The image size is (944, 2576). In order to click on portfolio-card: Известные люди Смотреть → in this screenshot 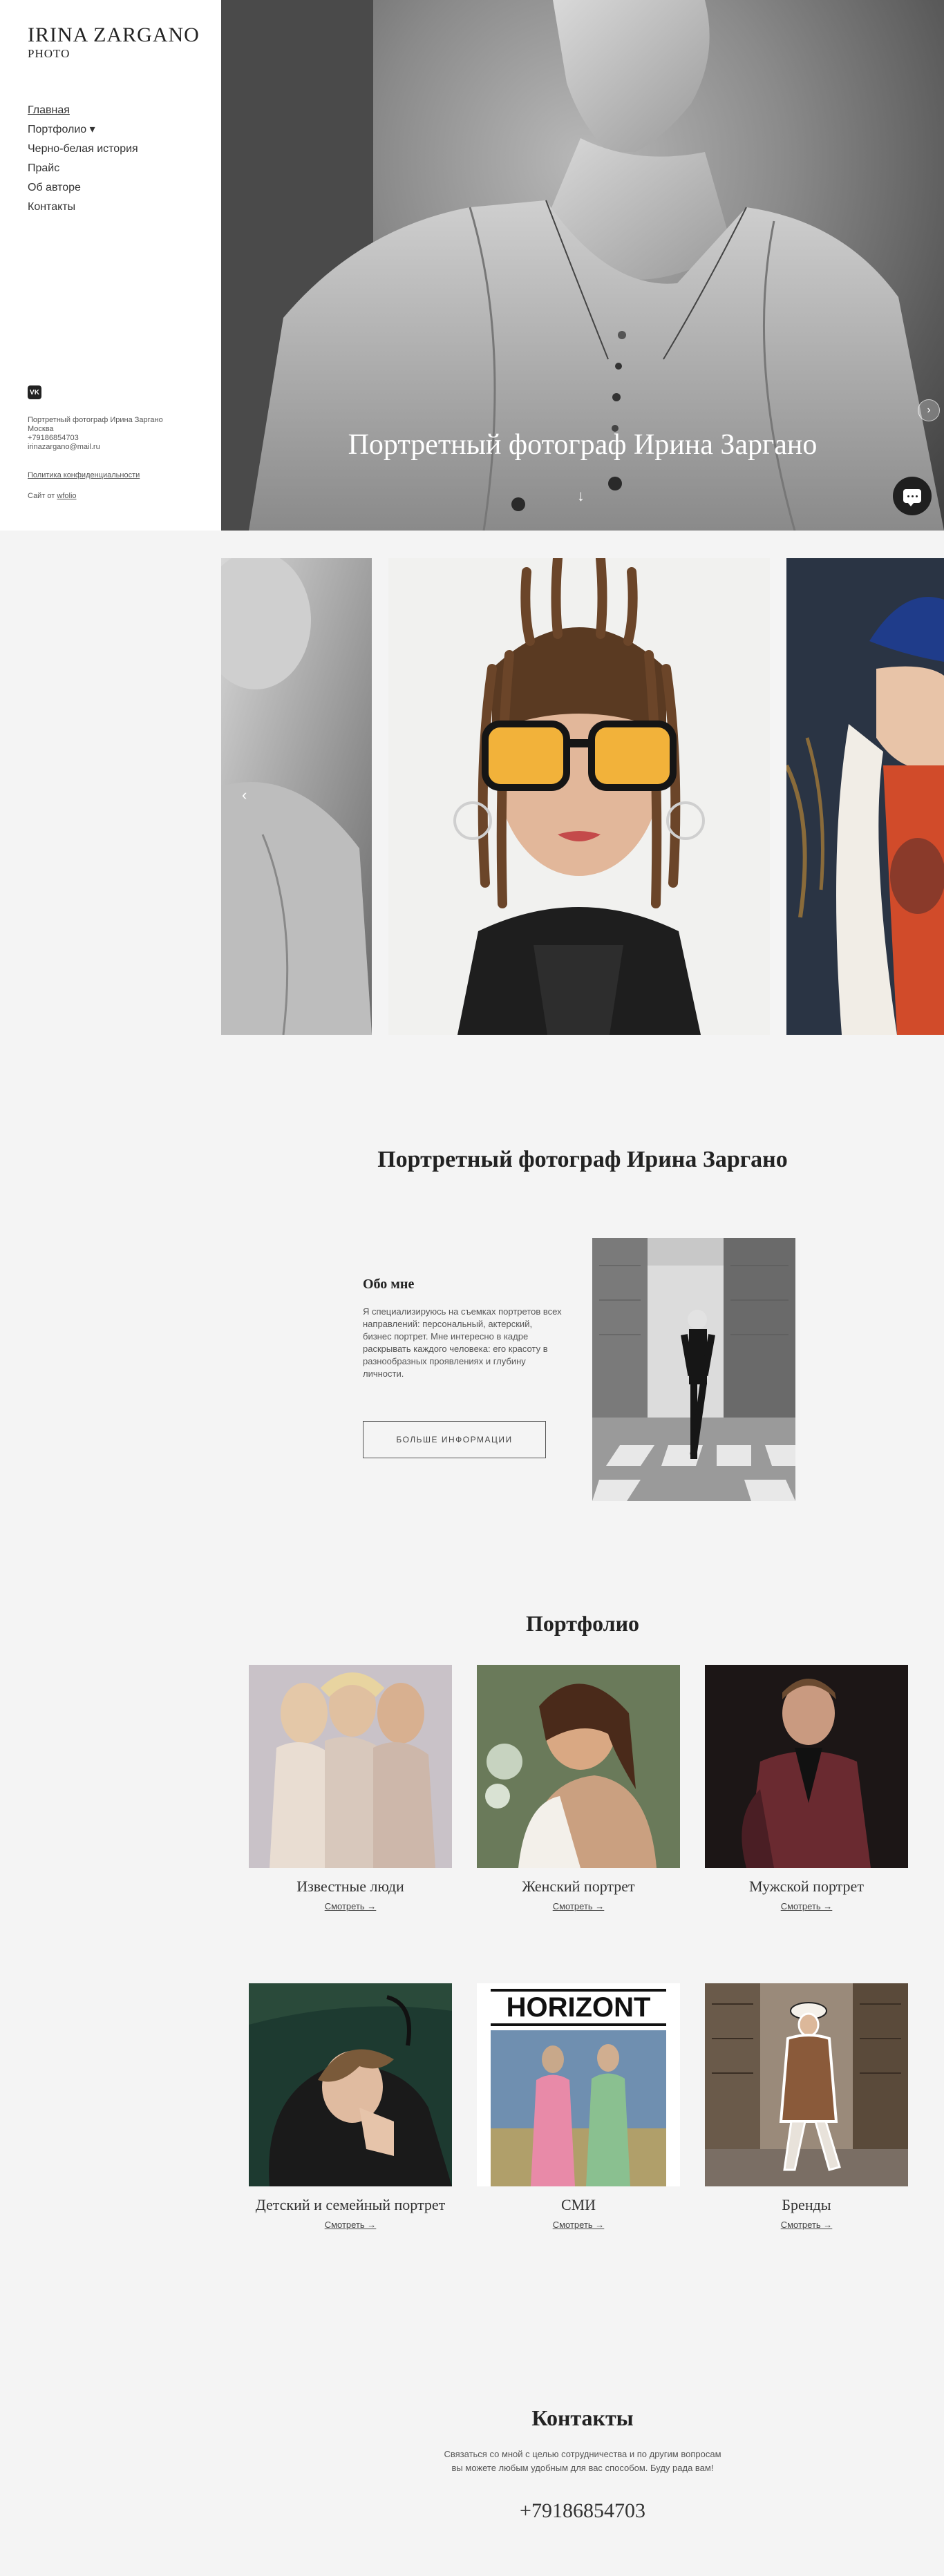, I will do `click(351, 1788)`.